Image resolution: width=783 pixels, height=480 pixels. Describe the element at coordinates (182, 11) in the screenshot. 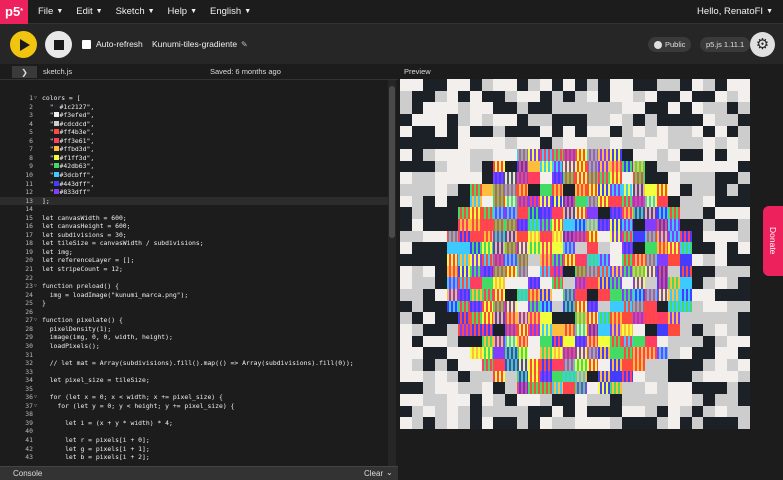

I see `menu-help: Help ▼` at that location.